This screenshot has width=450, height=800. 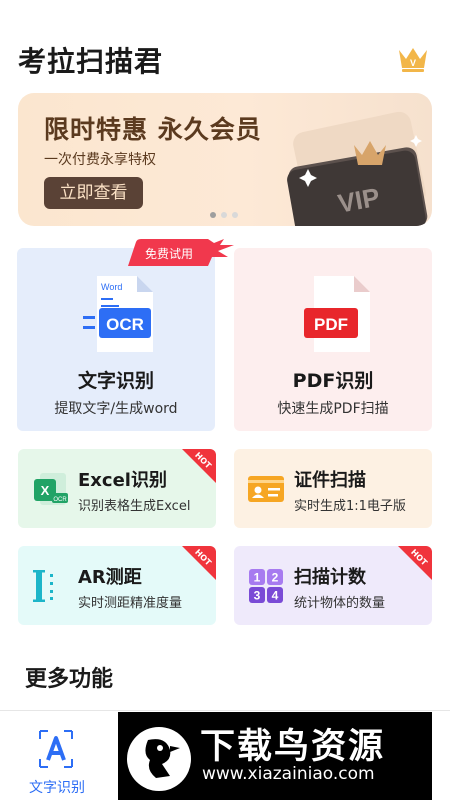 I want to click on app-title: 考拉扫描君, so click(x=91, y=61).